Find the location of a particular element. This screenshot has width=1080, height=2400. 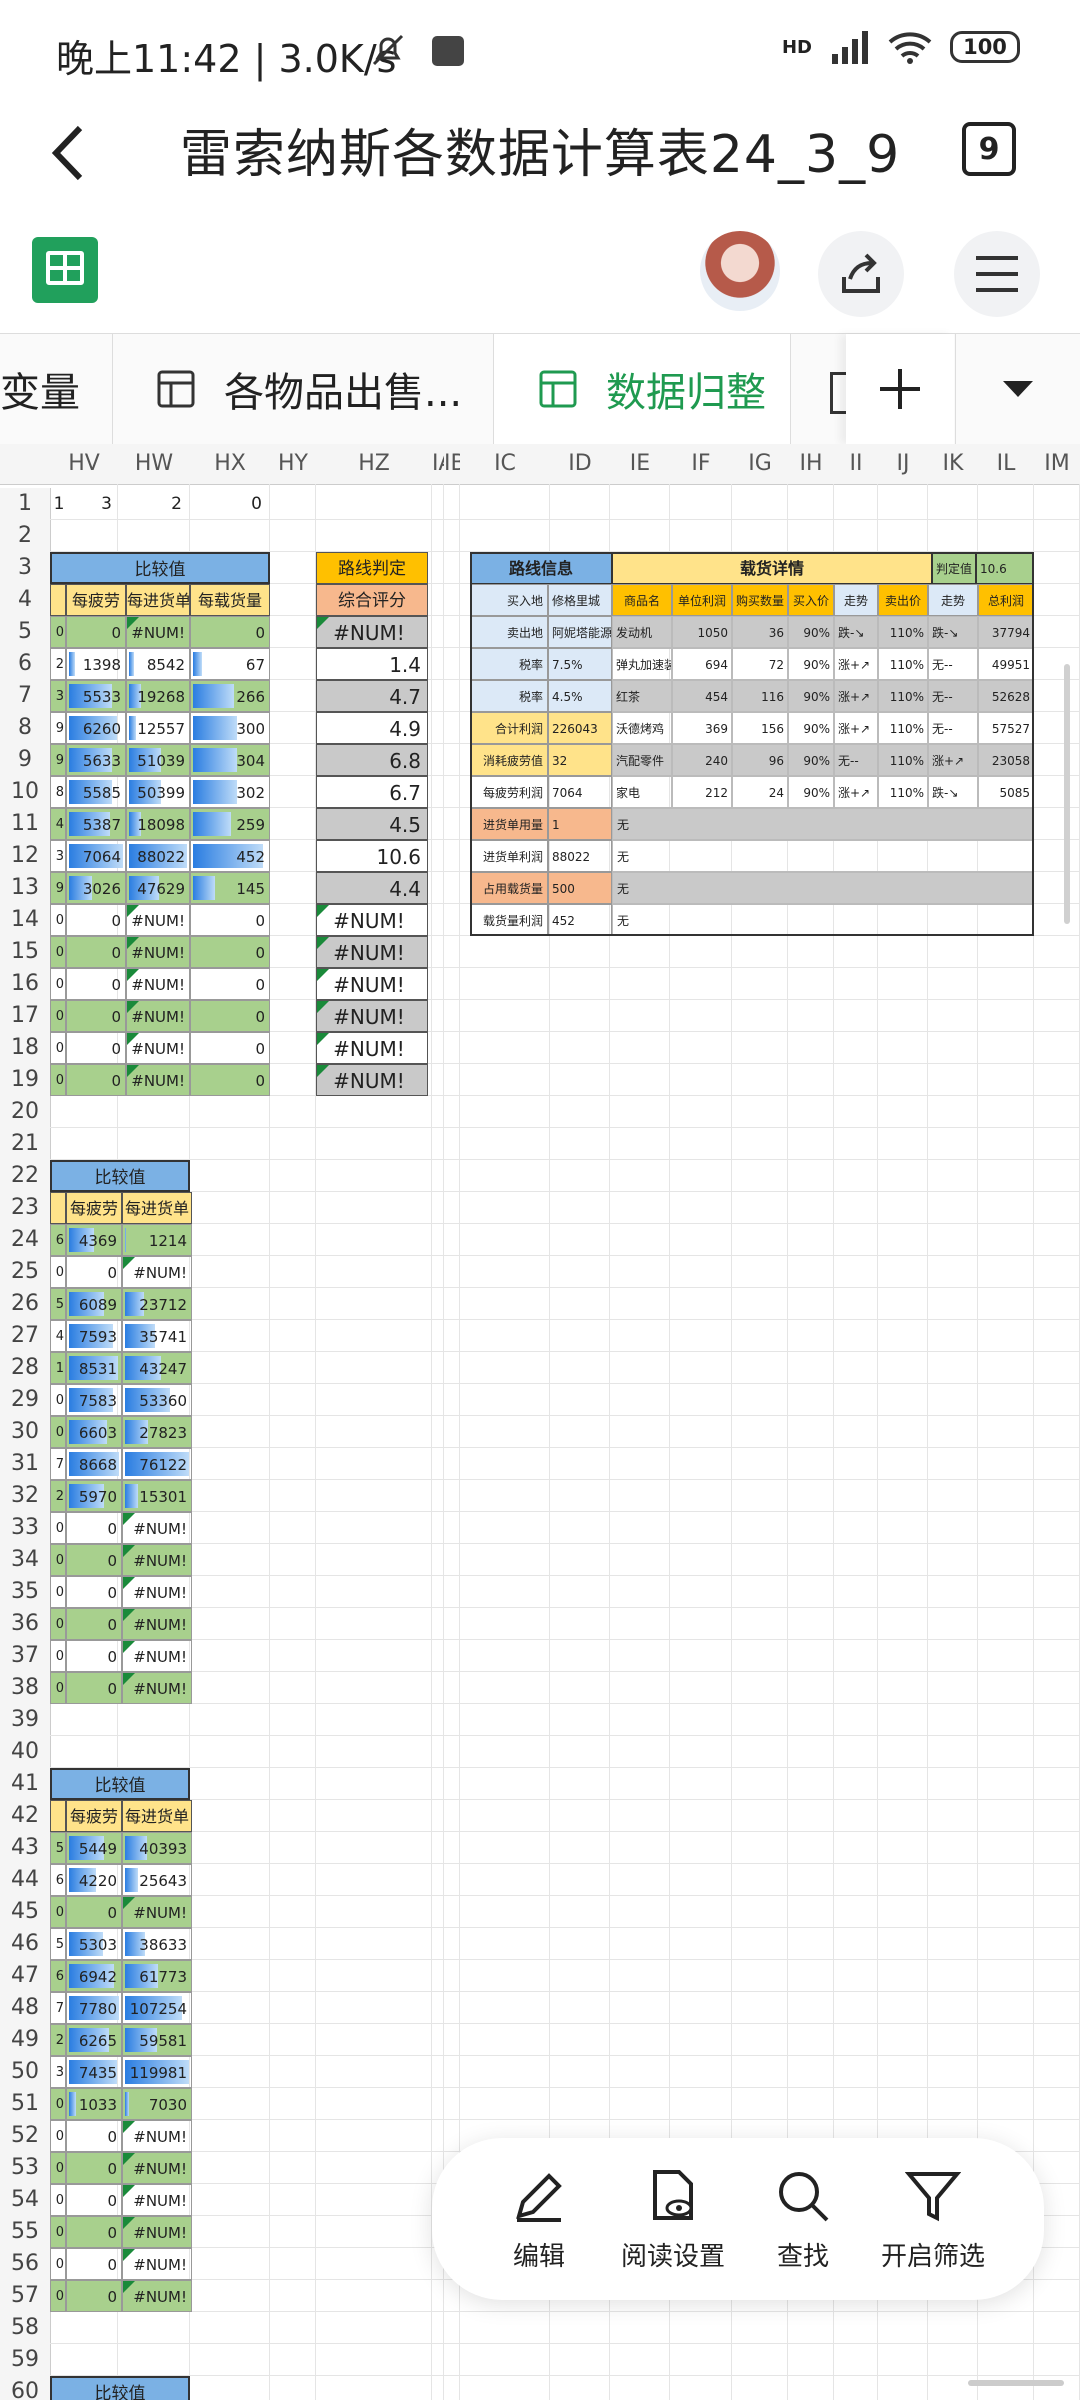

data-bar-cell: 119981 is located at coordinates (157, 2072).